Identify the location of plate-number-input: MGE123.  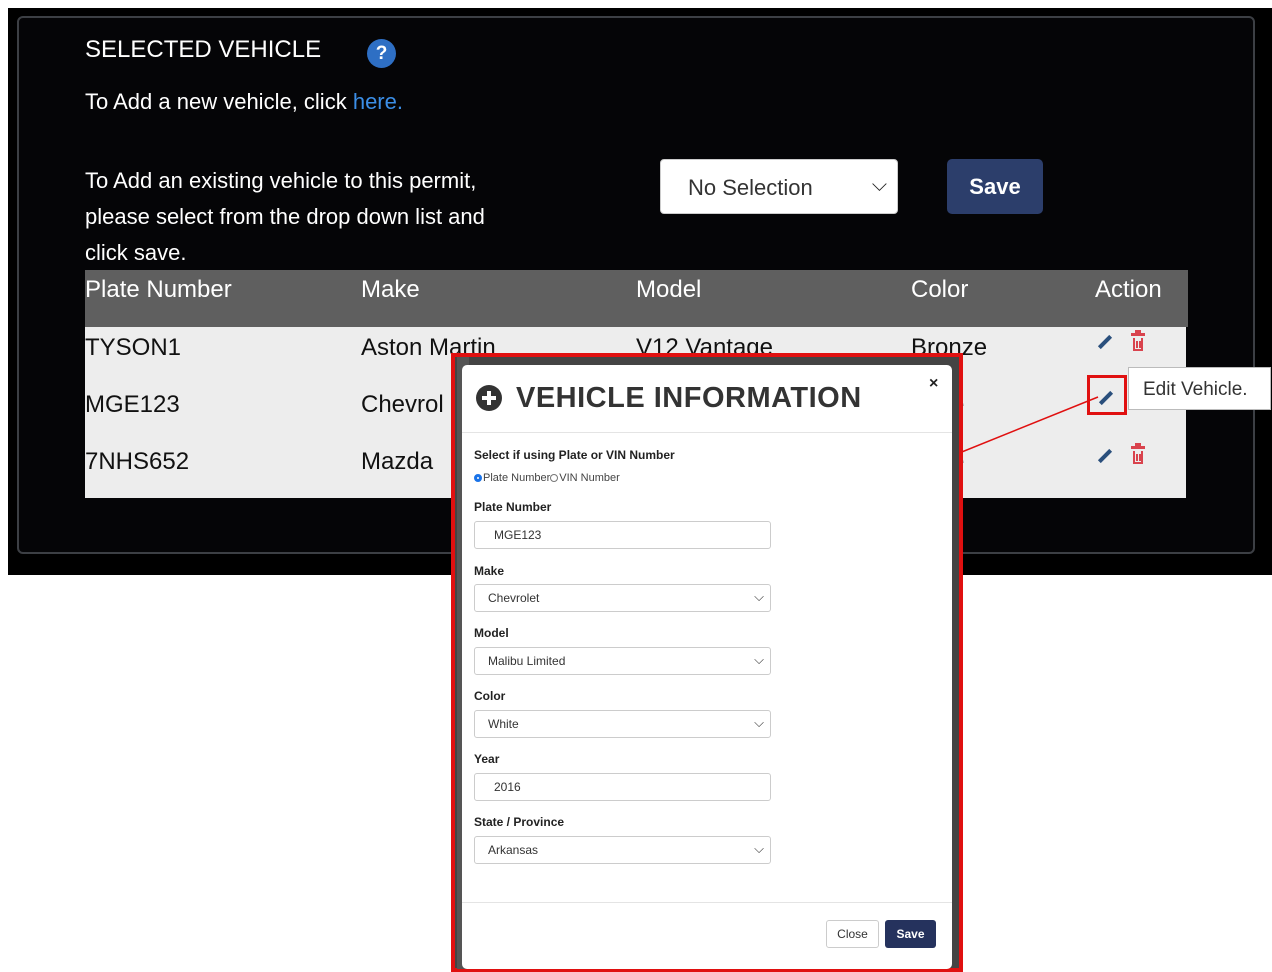
(622, 535).